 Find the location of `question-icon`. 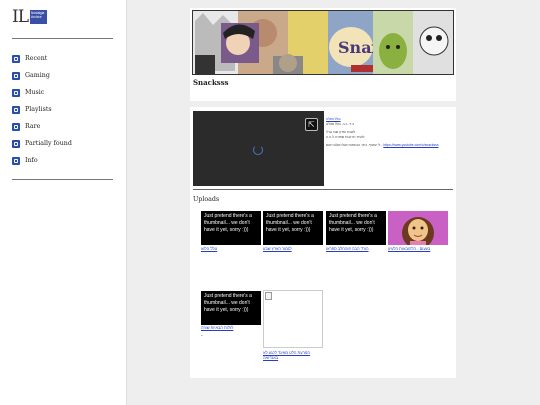

question-icon is located at coordinates (16, 160).